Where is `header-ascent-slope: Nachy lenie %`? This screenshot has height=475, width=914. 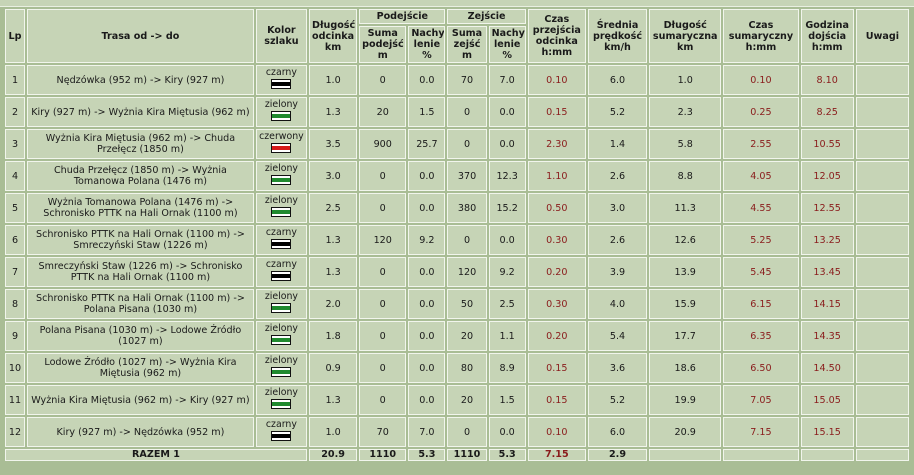
header-ascent-slope: Nachy lenie % is located at coordinates (427, 44).